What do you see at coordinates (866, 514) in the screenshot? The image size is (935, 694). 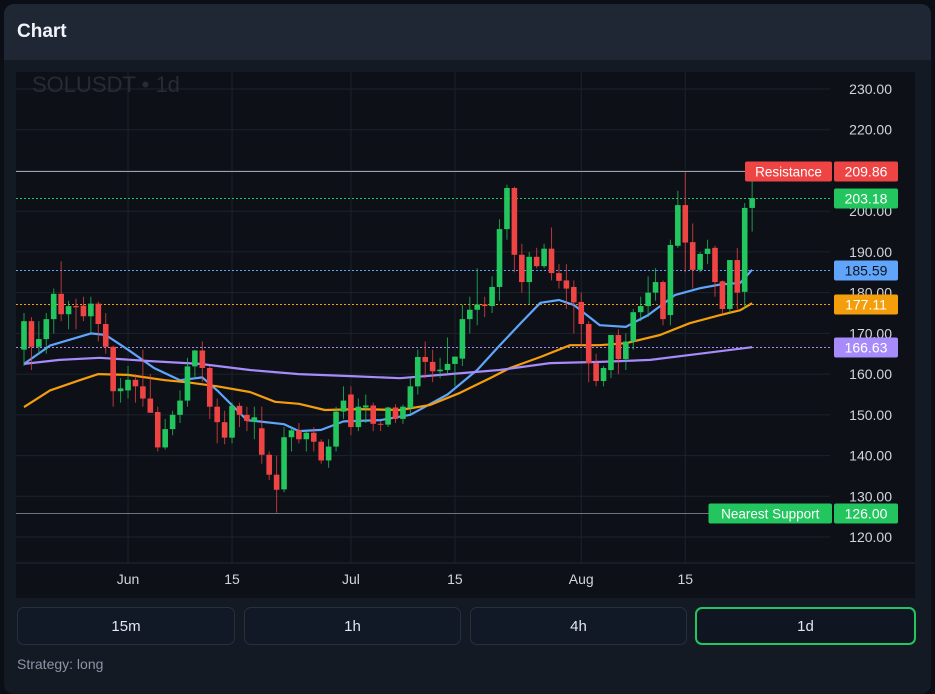 I see `support-value: 126.00` at bounding box center [866, 514].